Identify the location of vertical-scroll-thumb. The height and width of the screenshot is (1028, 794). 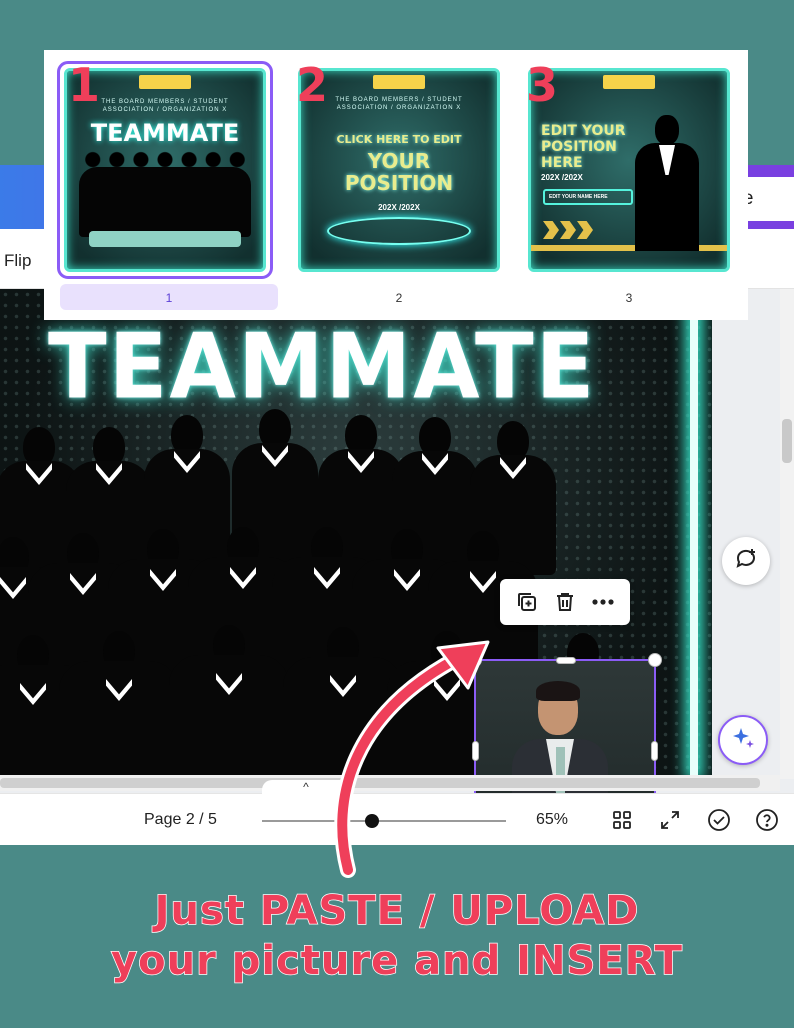
(787, 441).